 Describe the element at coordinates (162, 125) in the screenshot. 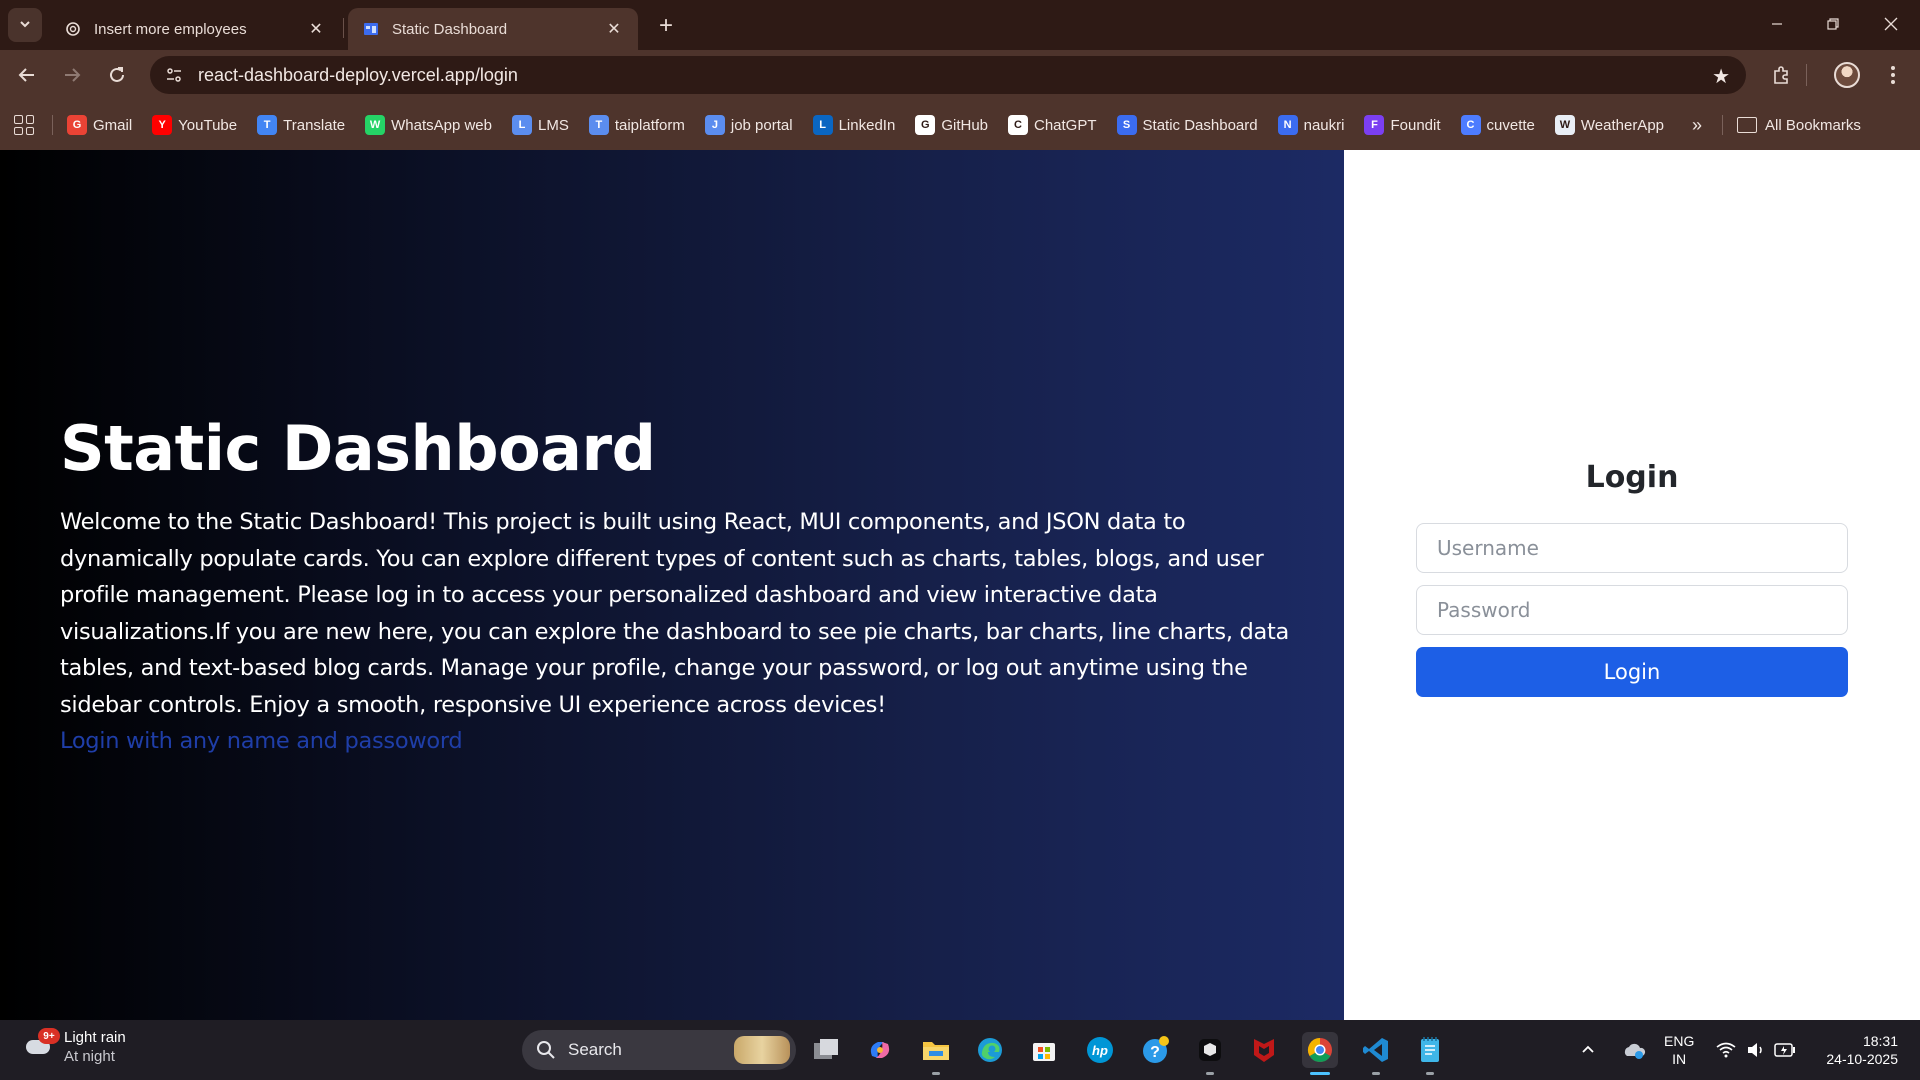

I see `youtube-icon: Y` at that location.